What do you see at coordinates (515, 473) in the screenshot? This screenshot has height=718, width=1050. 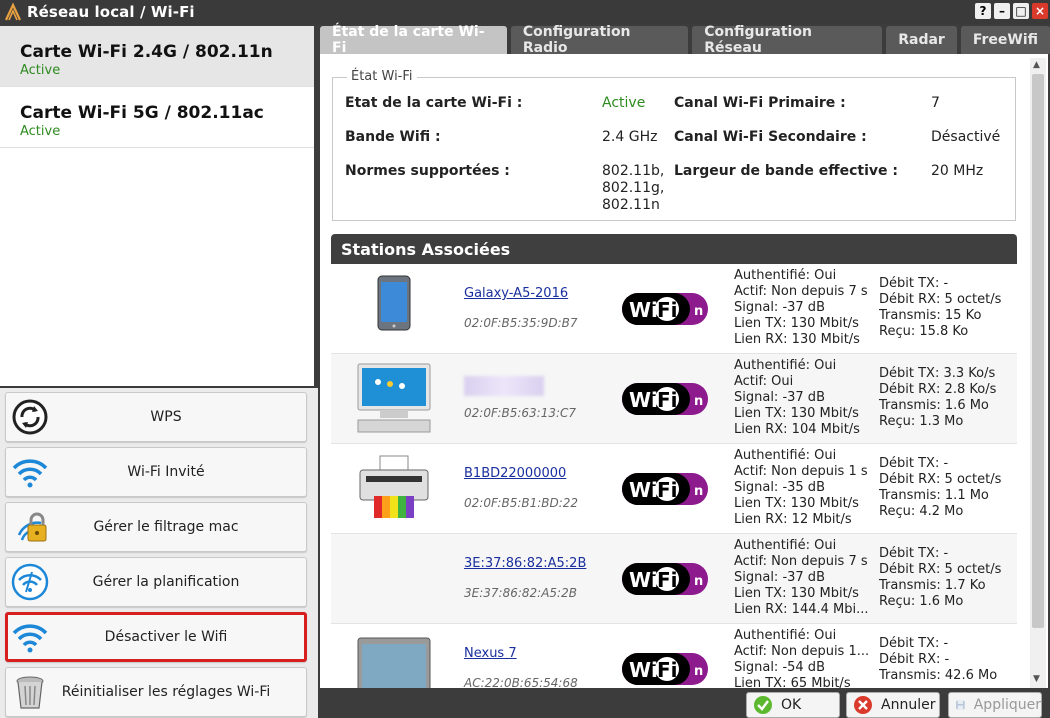 I see `station-name-link: B1BD22000000` at bounding box center [515, 473].